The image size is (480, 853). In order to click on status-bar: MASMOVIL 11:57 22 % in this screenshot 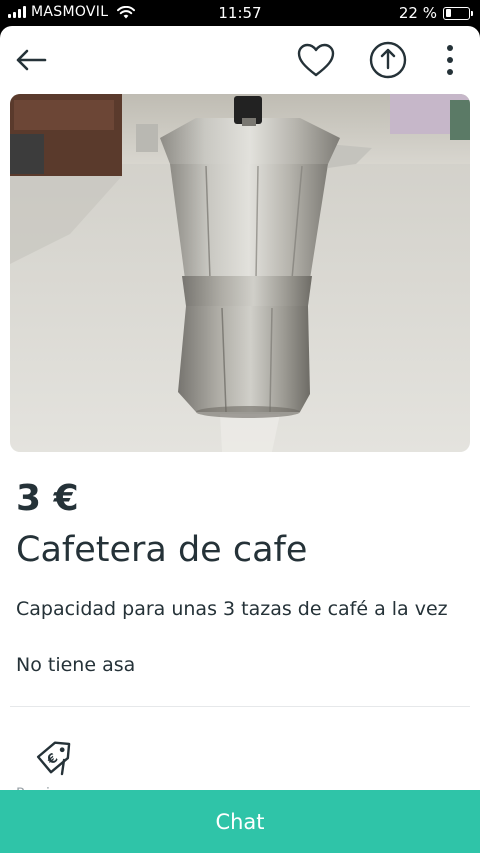, I will do `click(240, 13)`.